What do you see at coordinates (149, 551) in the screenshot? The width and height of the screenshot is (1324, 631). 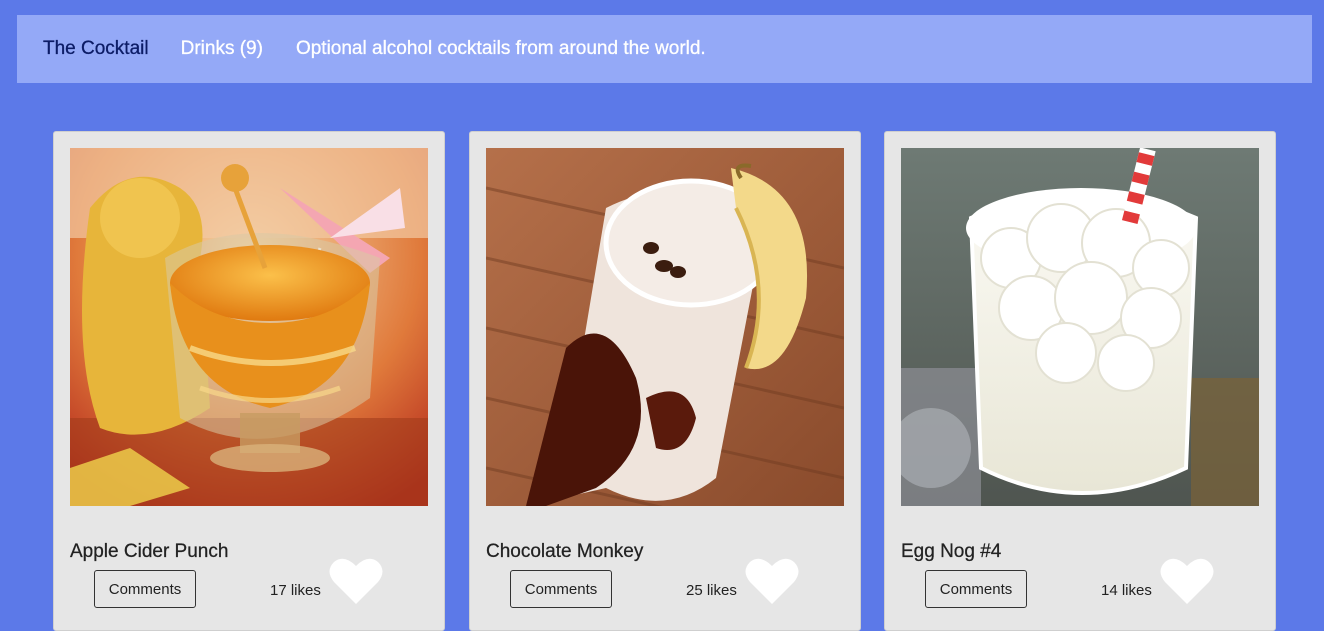 I see `drink-title: Apple Cider Punch` at bounding box center [149, 551].